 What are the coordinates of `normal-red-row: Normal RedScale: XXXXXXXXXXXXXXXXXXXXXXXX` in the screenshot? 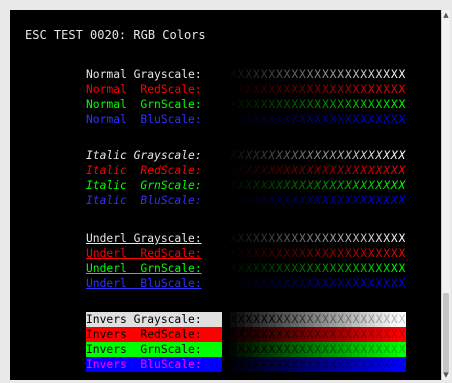 It's located at (246, 89).